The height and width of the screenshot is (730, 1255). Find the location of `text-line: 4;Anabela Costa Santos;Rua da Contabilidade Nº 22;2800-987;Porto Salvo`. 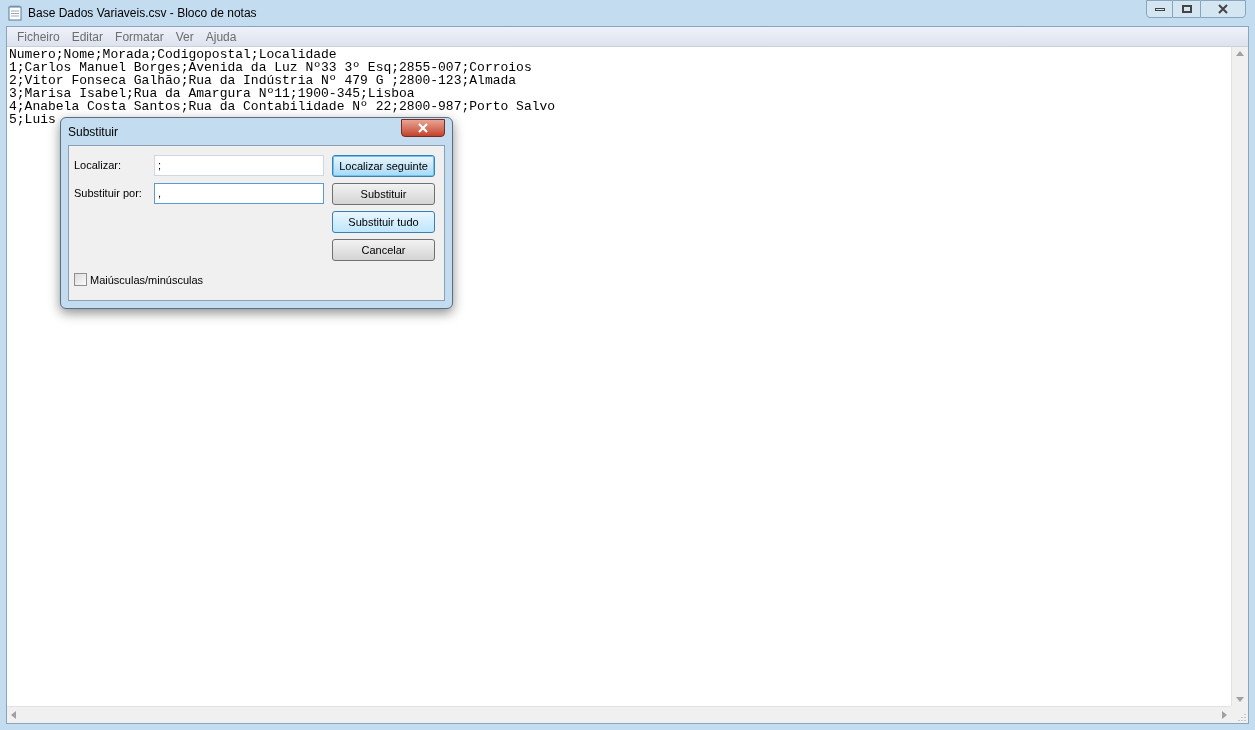

text-line: 4;Anabela Costa Santos;Rua da Contabilidade Nº 22;2800-987;Porto Salvo is located at coordinates (282, 106).